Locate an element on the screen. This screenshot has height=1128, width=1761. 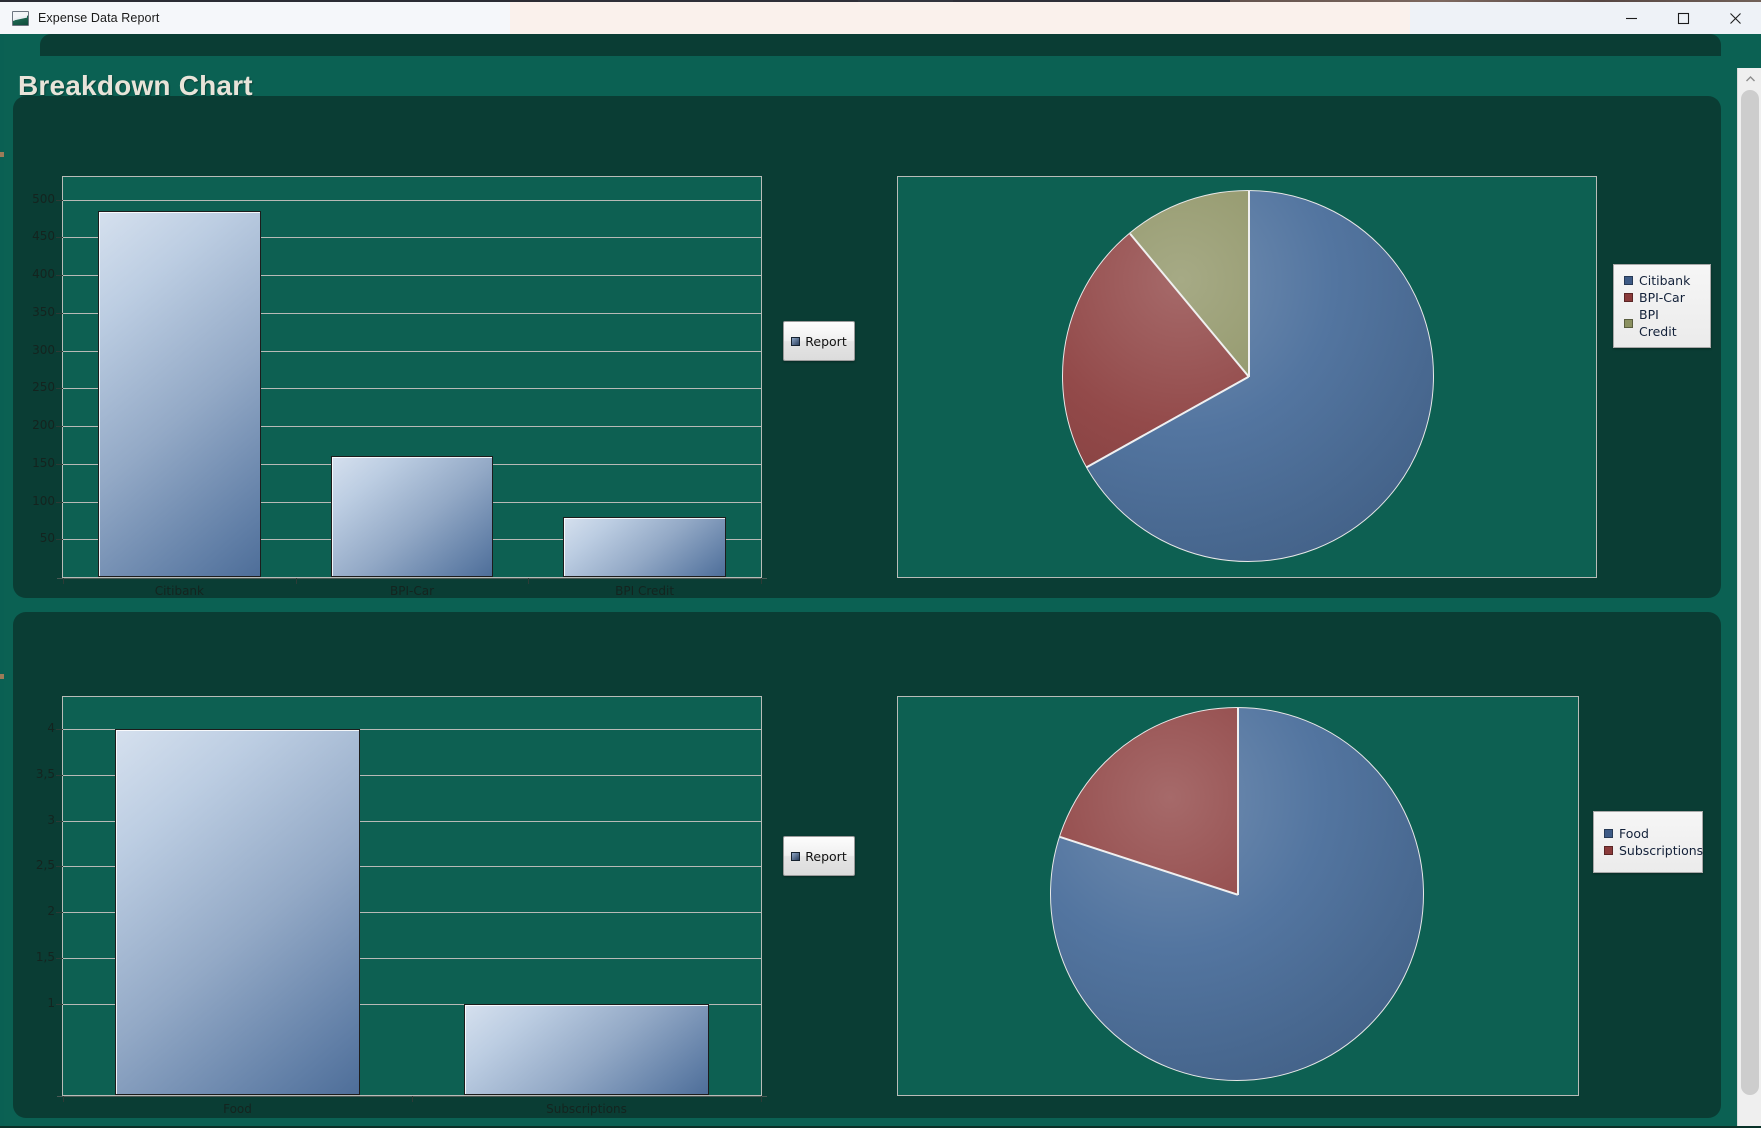
pie-chart-categories is located at coordinates (1237, 894).